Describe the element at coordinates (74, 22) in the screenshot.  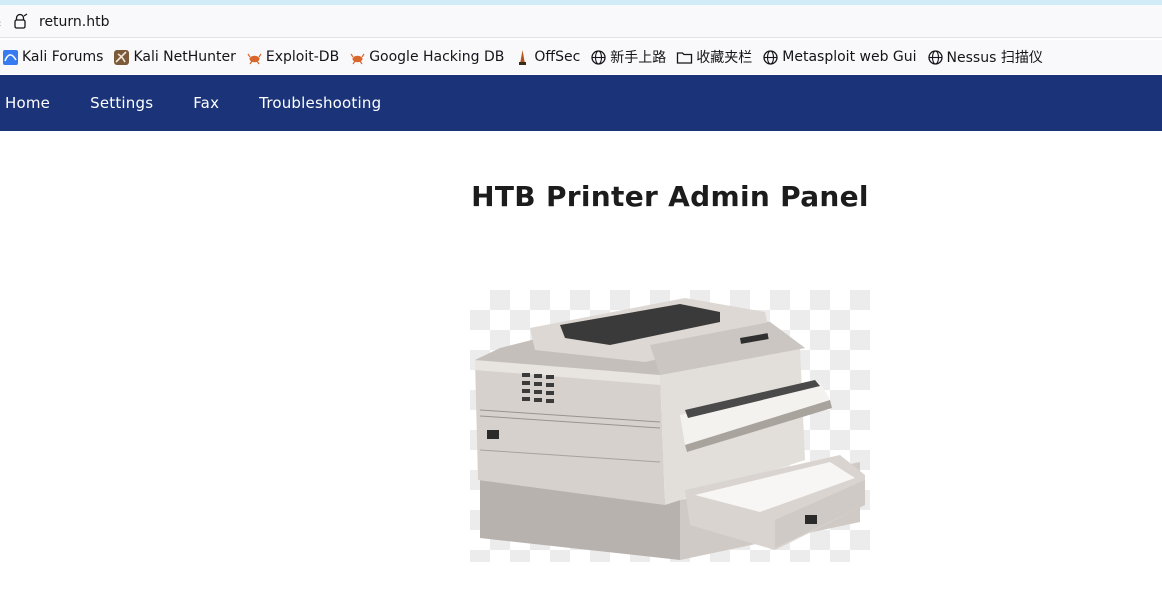
I see `url-text: return.htb` at that location.